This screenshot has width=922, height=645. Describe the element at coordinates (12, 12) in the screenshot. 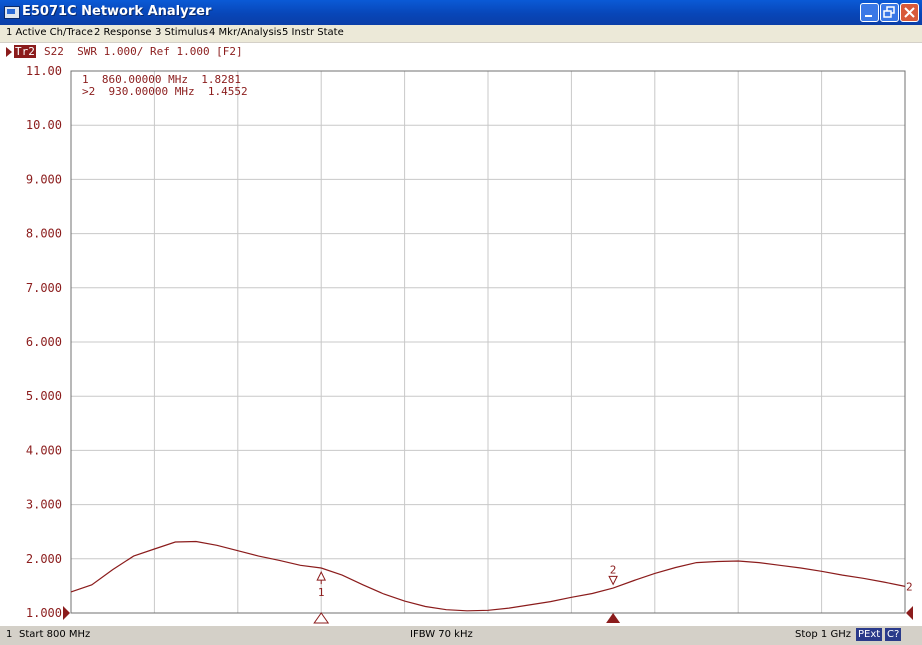

I see `app-icon` at that location.